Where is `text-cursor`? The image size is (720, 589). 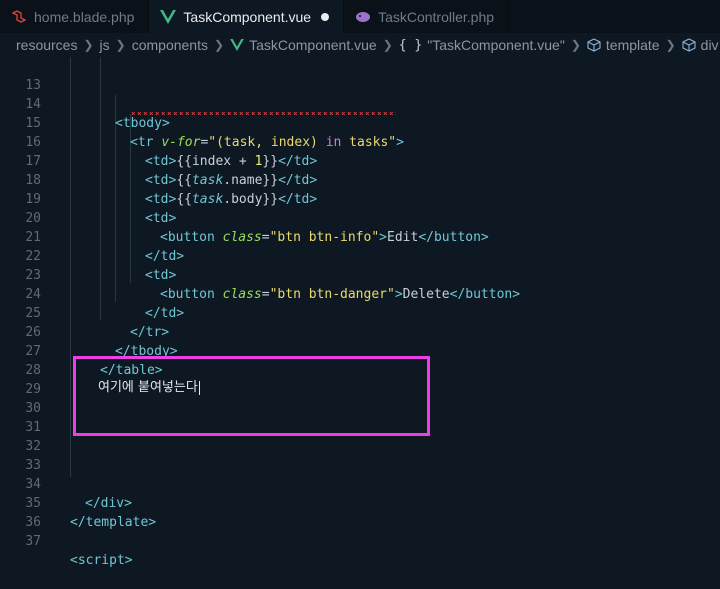 text-cursor is located at coordinates (199, 387).